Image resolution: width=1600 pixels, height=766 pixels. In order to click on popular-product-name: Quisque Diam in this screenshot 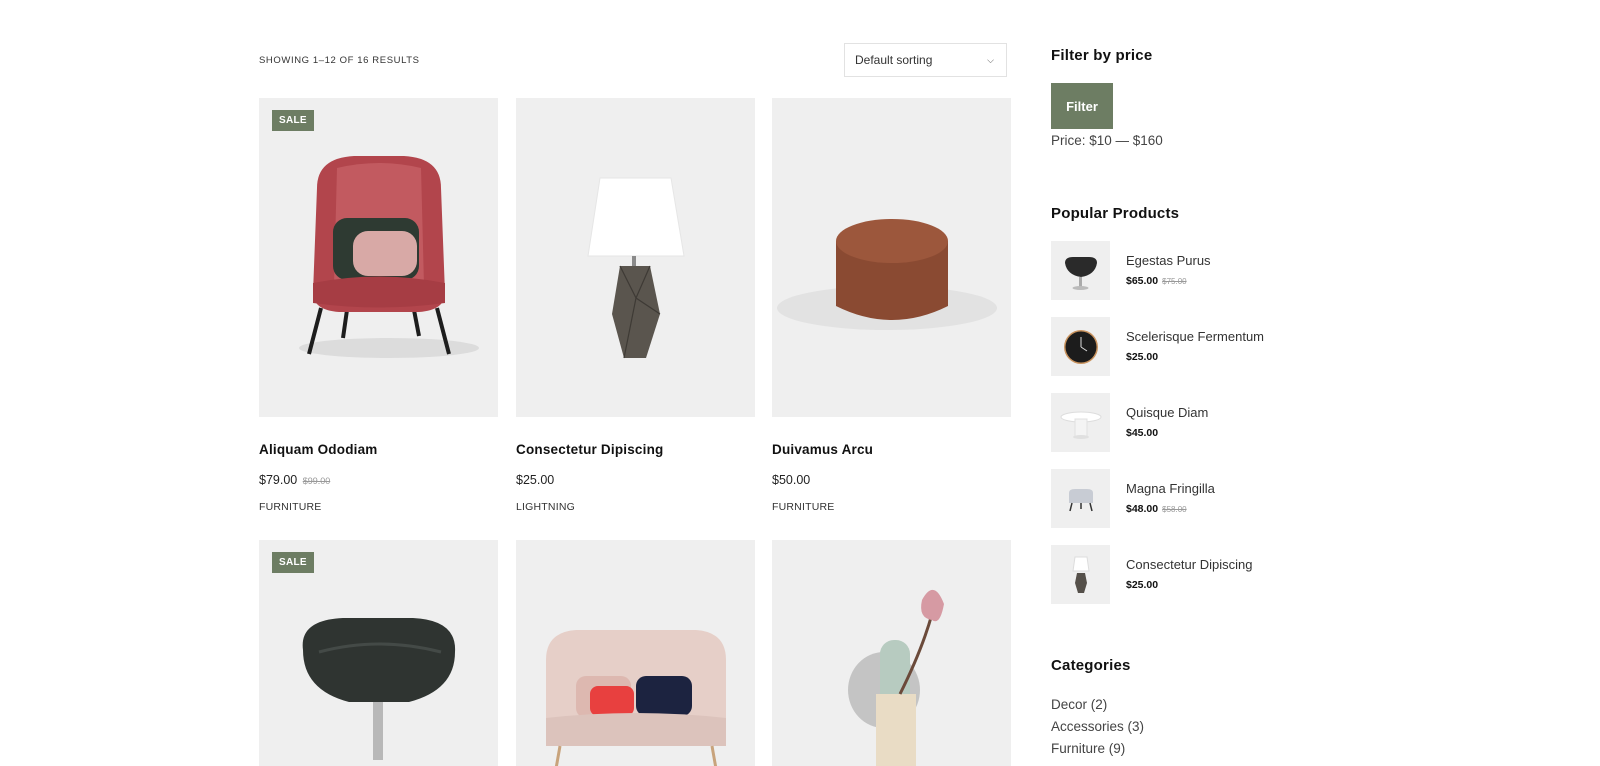, I will do `click(1167, 412)`.